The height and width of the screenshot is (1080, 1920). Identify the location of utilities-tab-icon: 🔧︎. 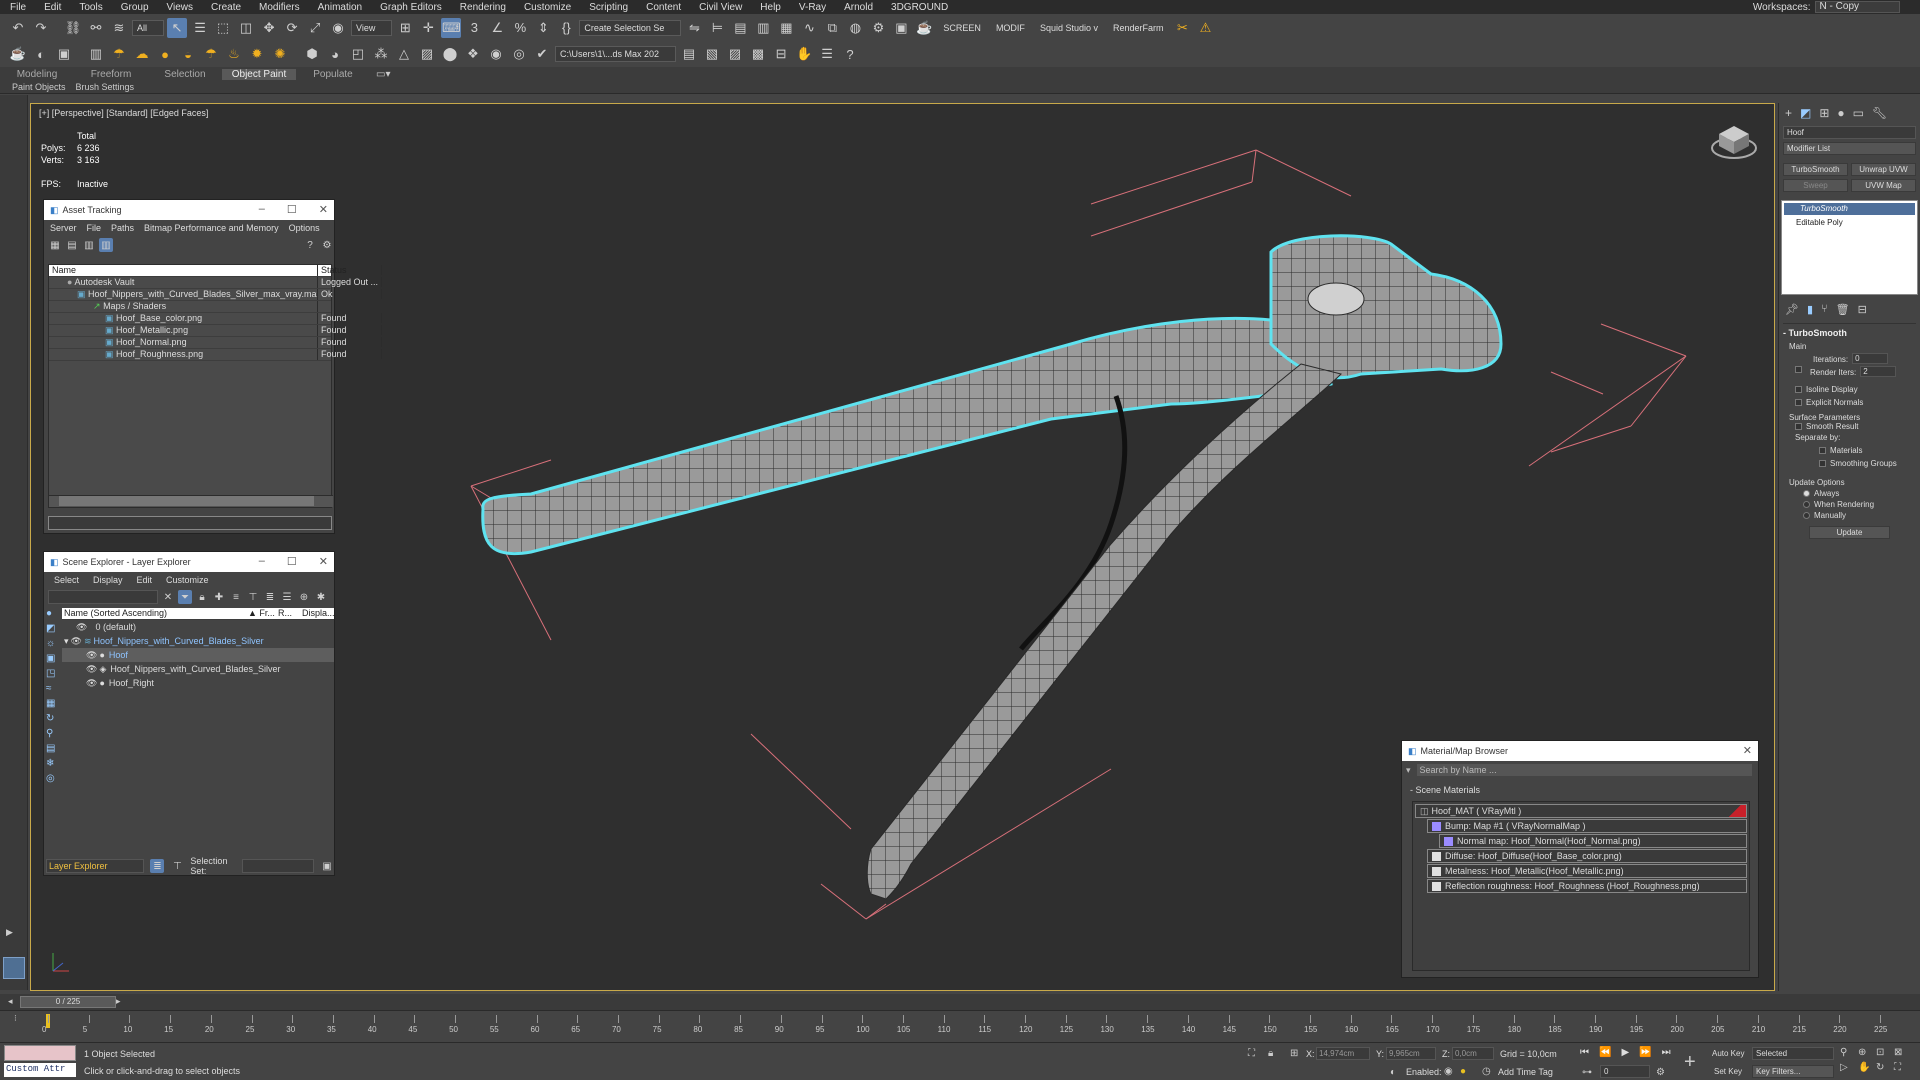
(1879, 113).